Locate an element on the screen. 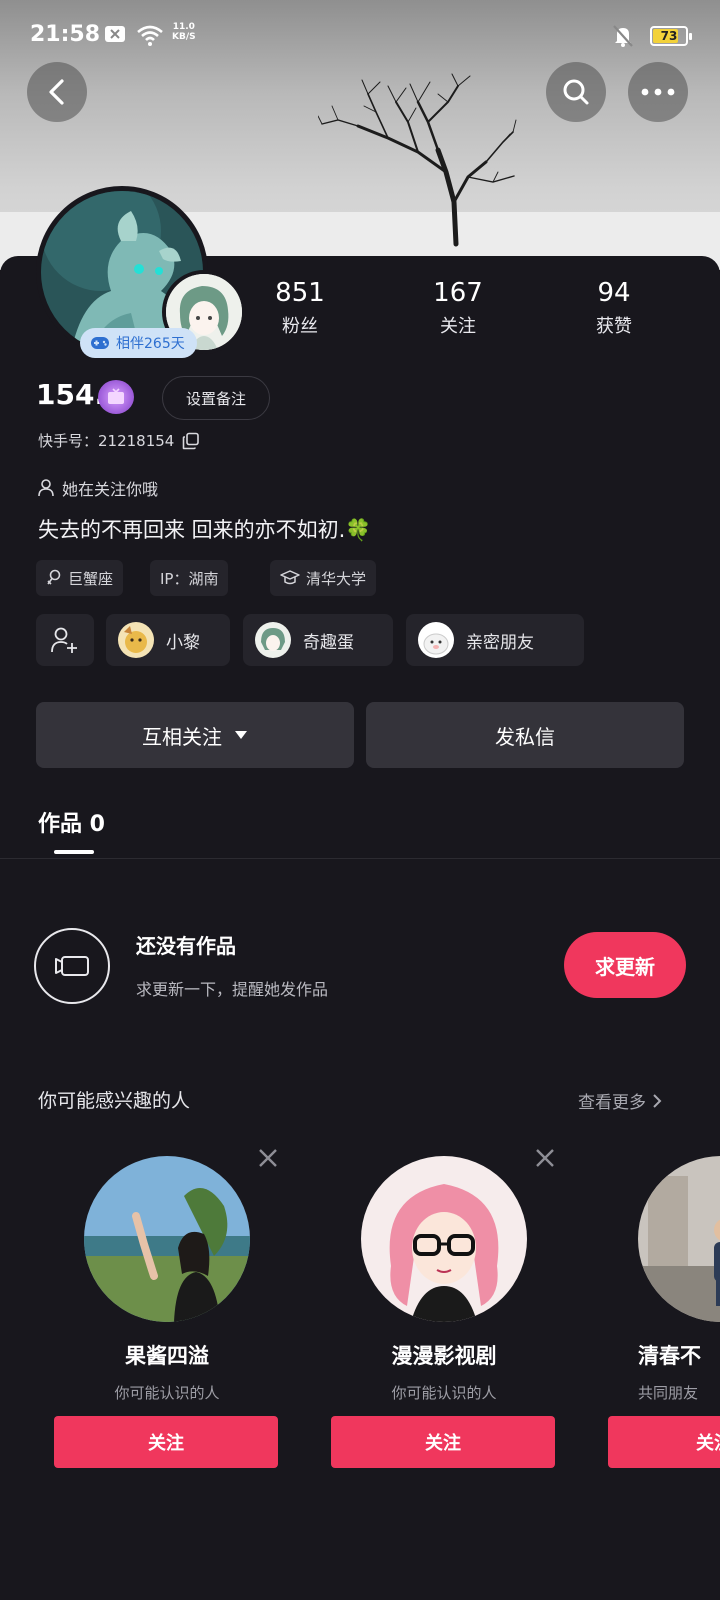  bio-text: 失去的不再回来 回来的亦不如初. is located at coordinates (192, 530).